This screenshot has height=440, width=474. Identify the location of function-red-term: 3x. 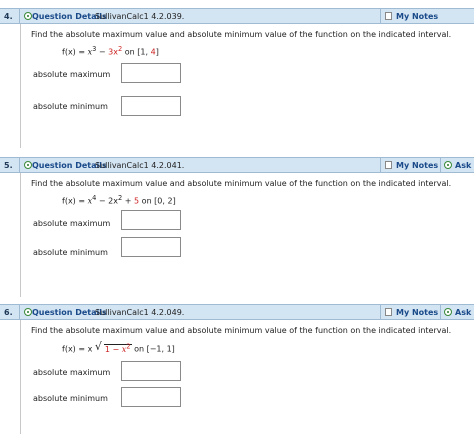
(113, 52).